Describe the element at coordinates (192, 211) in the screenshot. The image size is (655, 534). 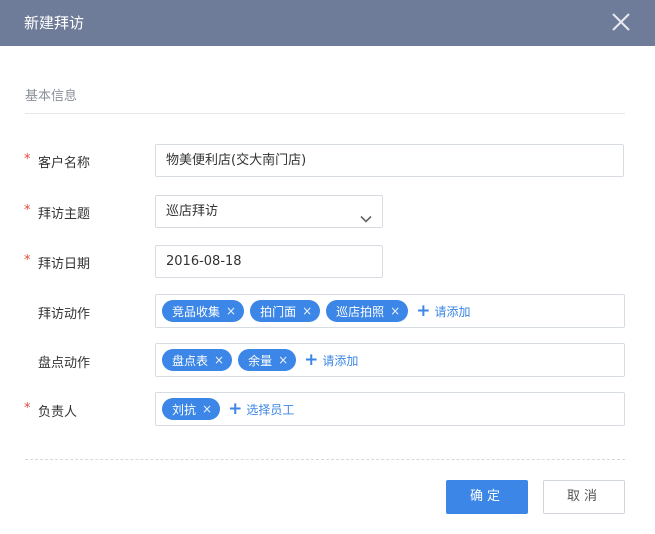
I see `topic-select-value: 巡店拜访` at that location.